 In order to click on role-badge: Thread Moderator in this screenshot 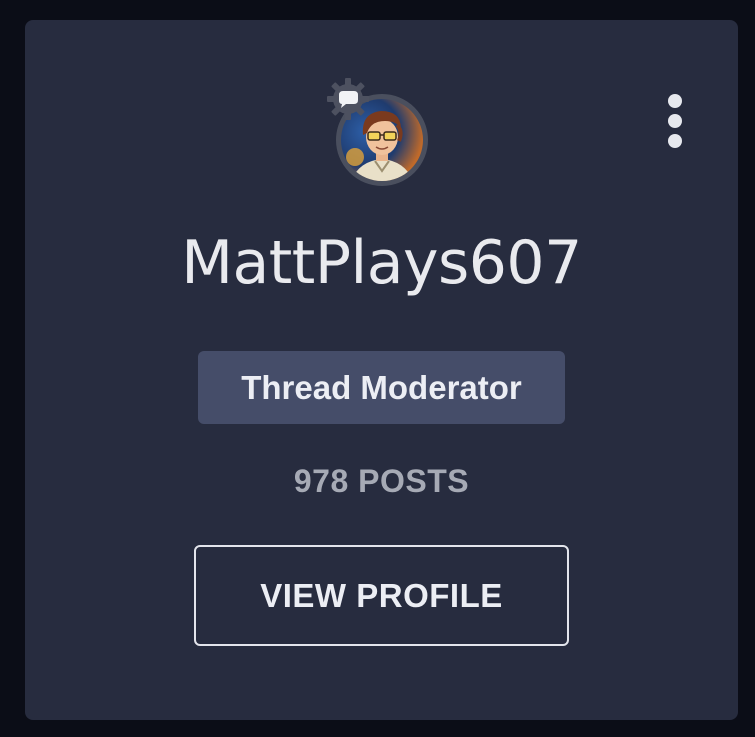, I will do `click(381, 387)`.